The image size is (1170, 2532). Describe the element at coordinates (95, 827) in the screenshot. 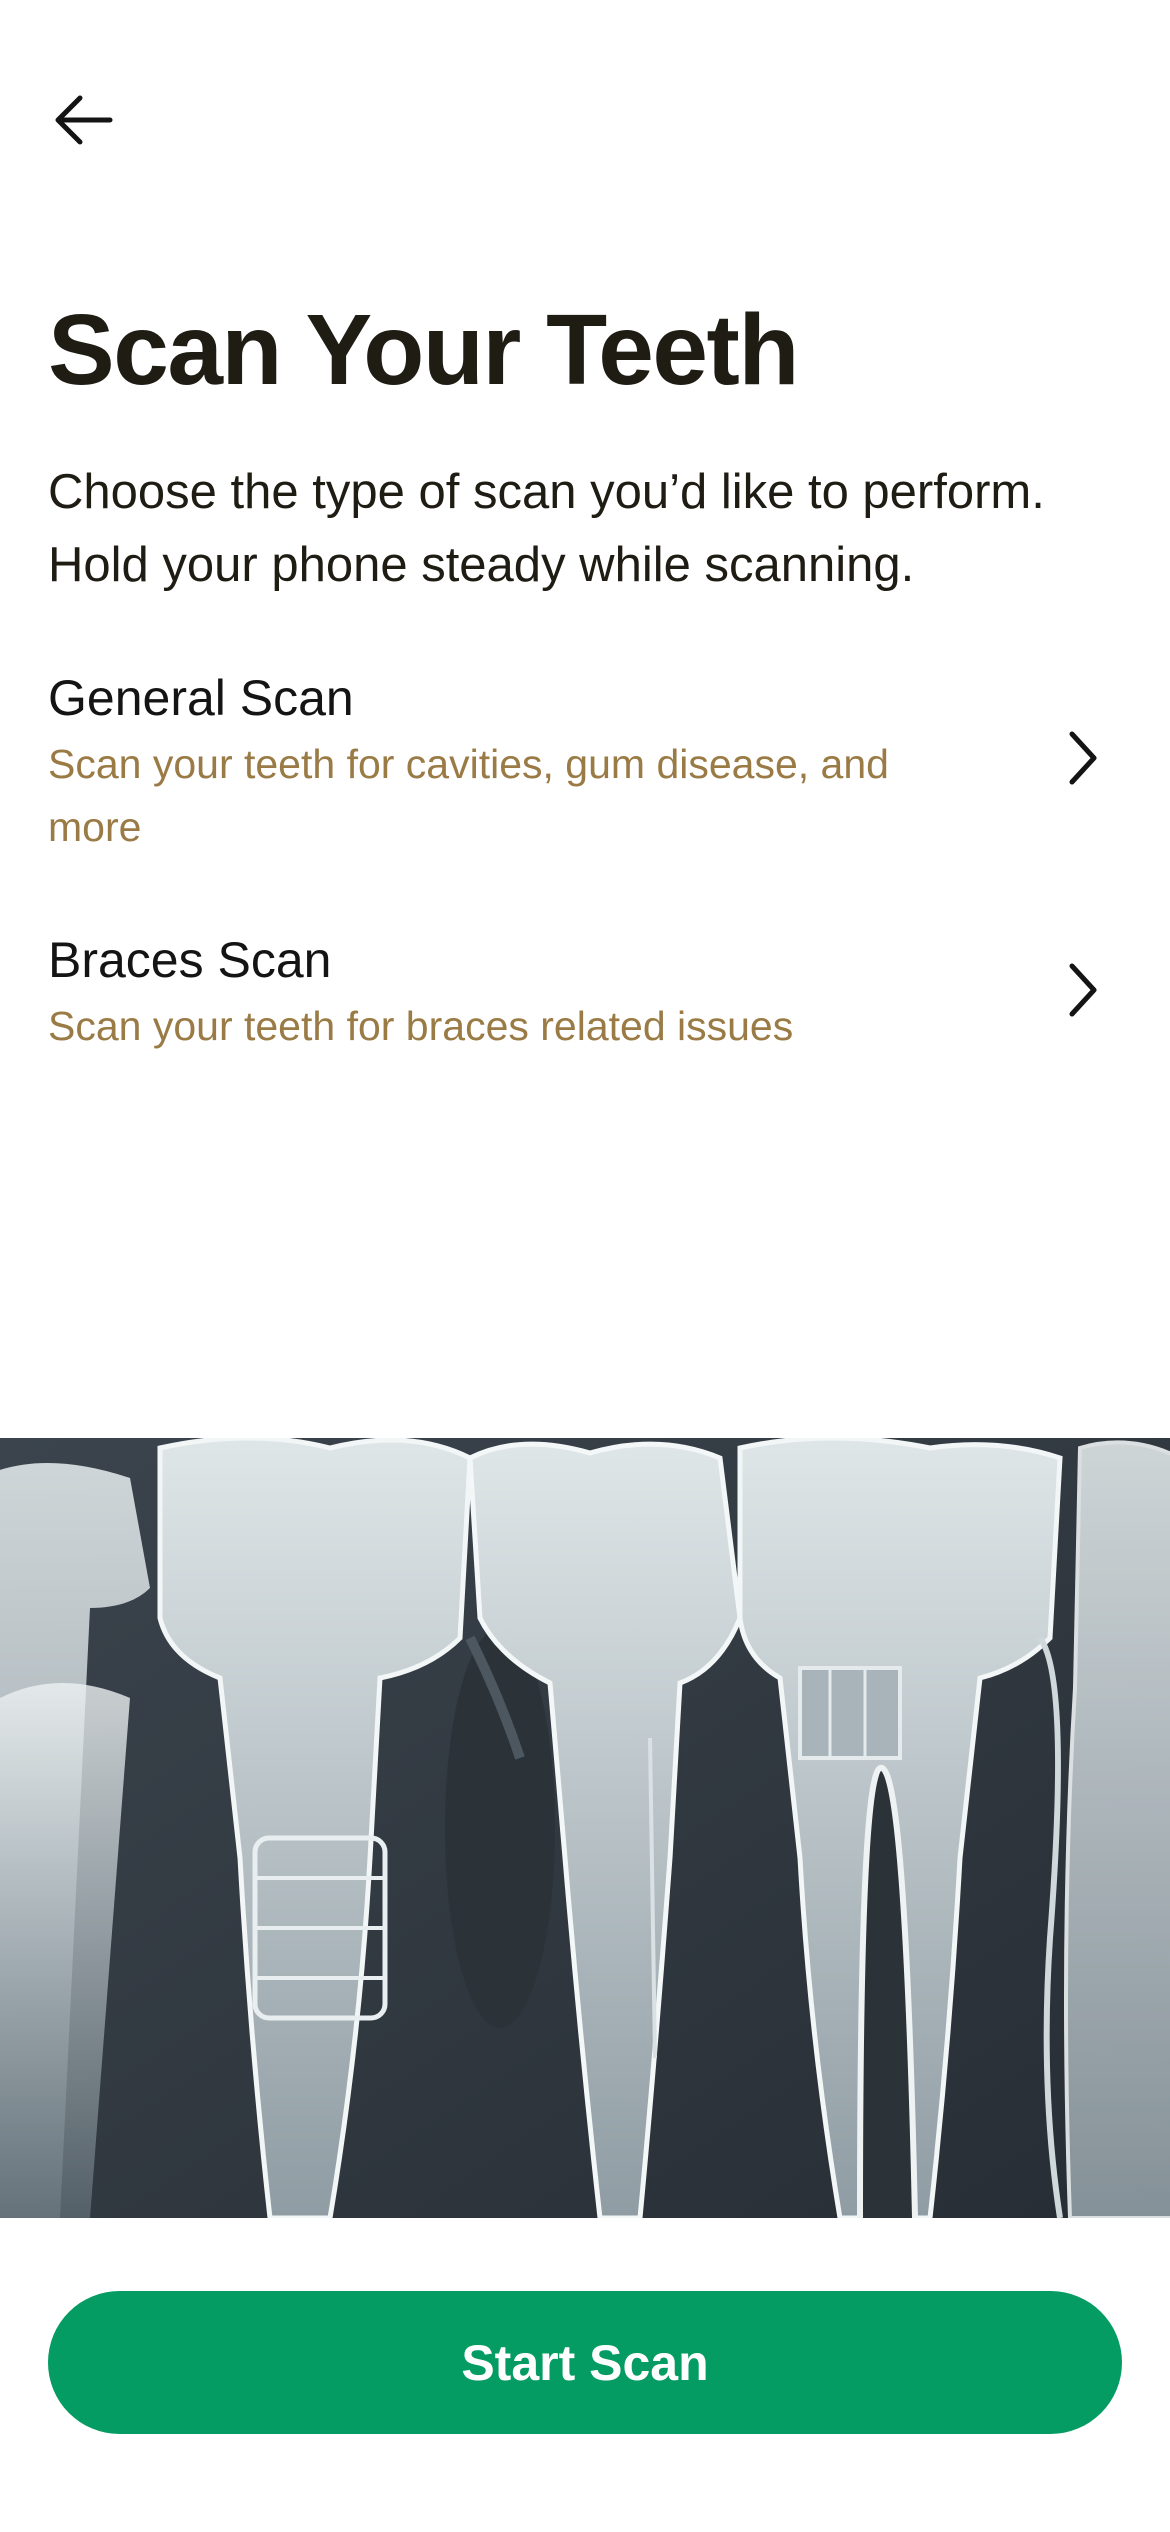

I see `description-line: more` at that location.